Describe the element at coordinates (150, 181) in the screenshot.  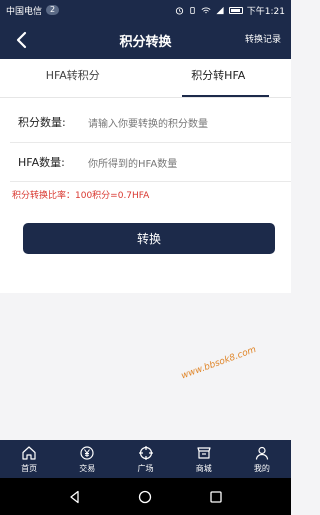
I see `form-divider` at that location.